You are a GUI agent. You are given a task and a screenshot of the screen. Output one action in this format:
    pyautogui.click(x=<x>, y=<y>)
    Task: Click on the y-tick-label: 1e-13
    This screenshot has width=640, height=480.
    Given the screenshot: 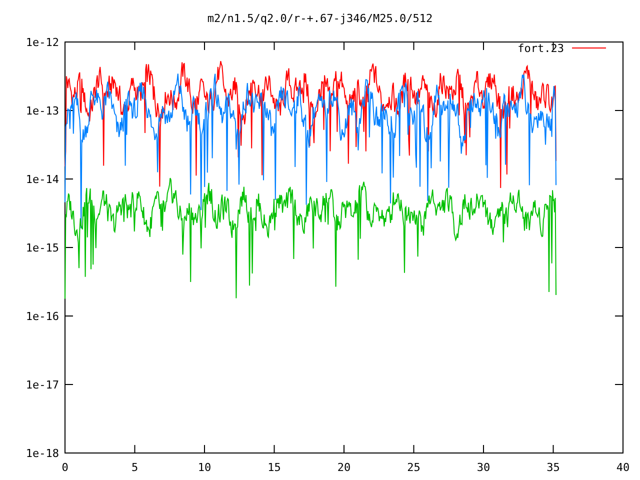 What is the action you would take?
    pyautogui.click(x=42, y=111)
    